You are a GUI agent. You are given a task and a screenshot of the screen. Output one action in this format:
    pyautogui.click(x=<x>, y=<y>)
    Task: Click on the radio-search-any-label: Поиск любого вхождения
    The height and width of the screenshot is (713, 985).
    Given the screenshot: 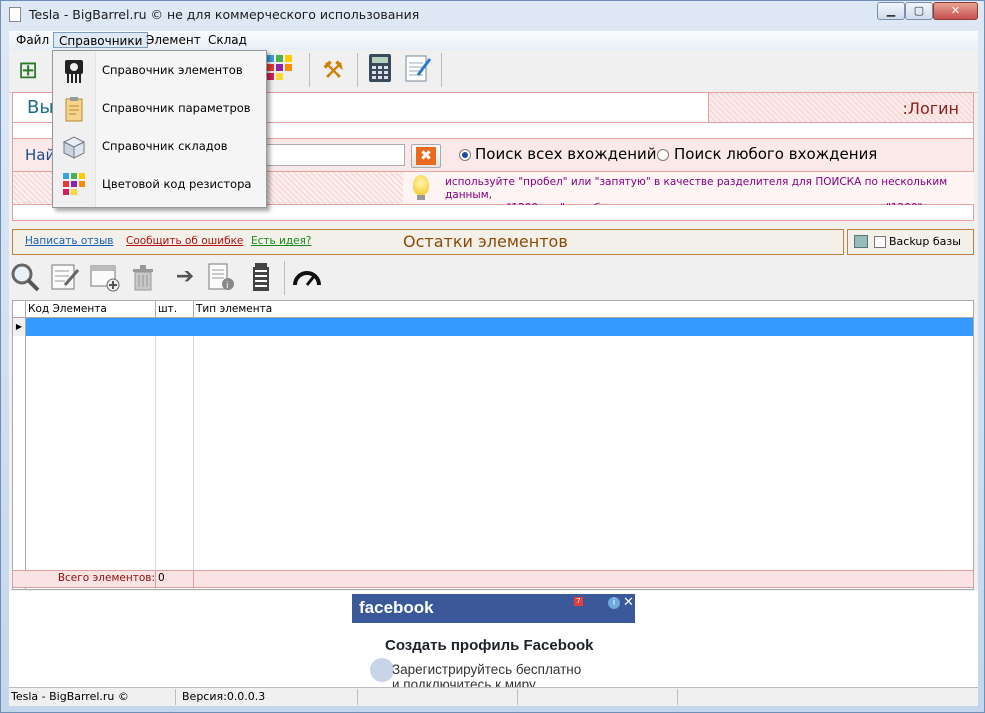 What is the action you would take?
    pyautogui.click(x=775, y=154)
    